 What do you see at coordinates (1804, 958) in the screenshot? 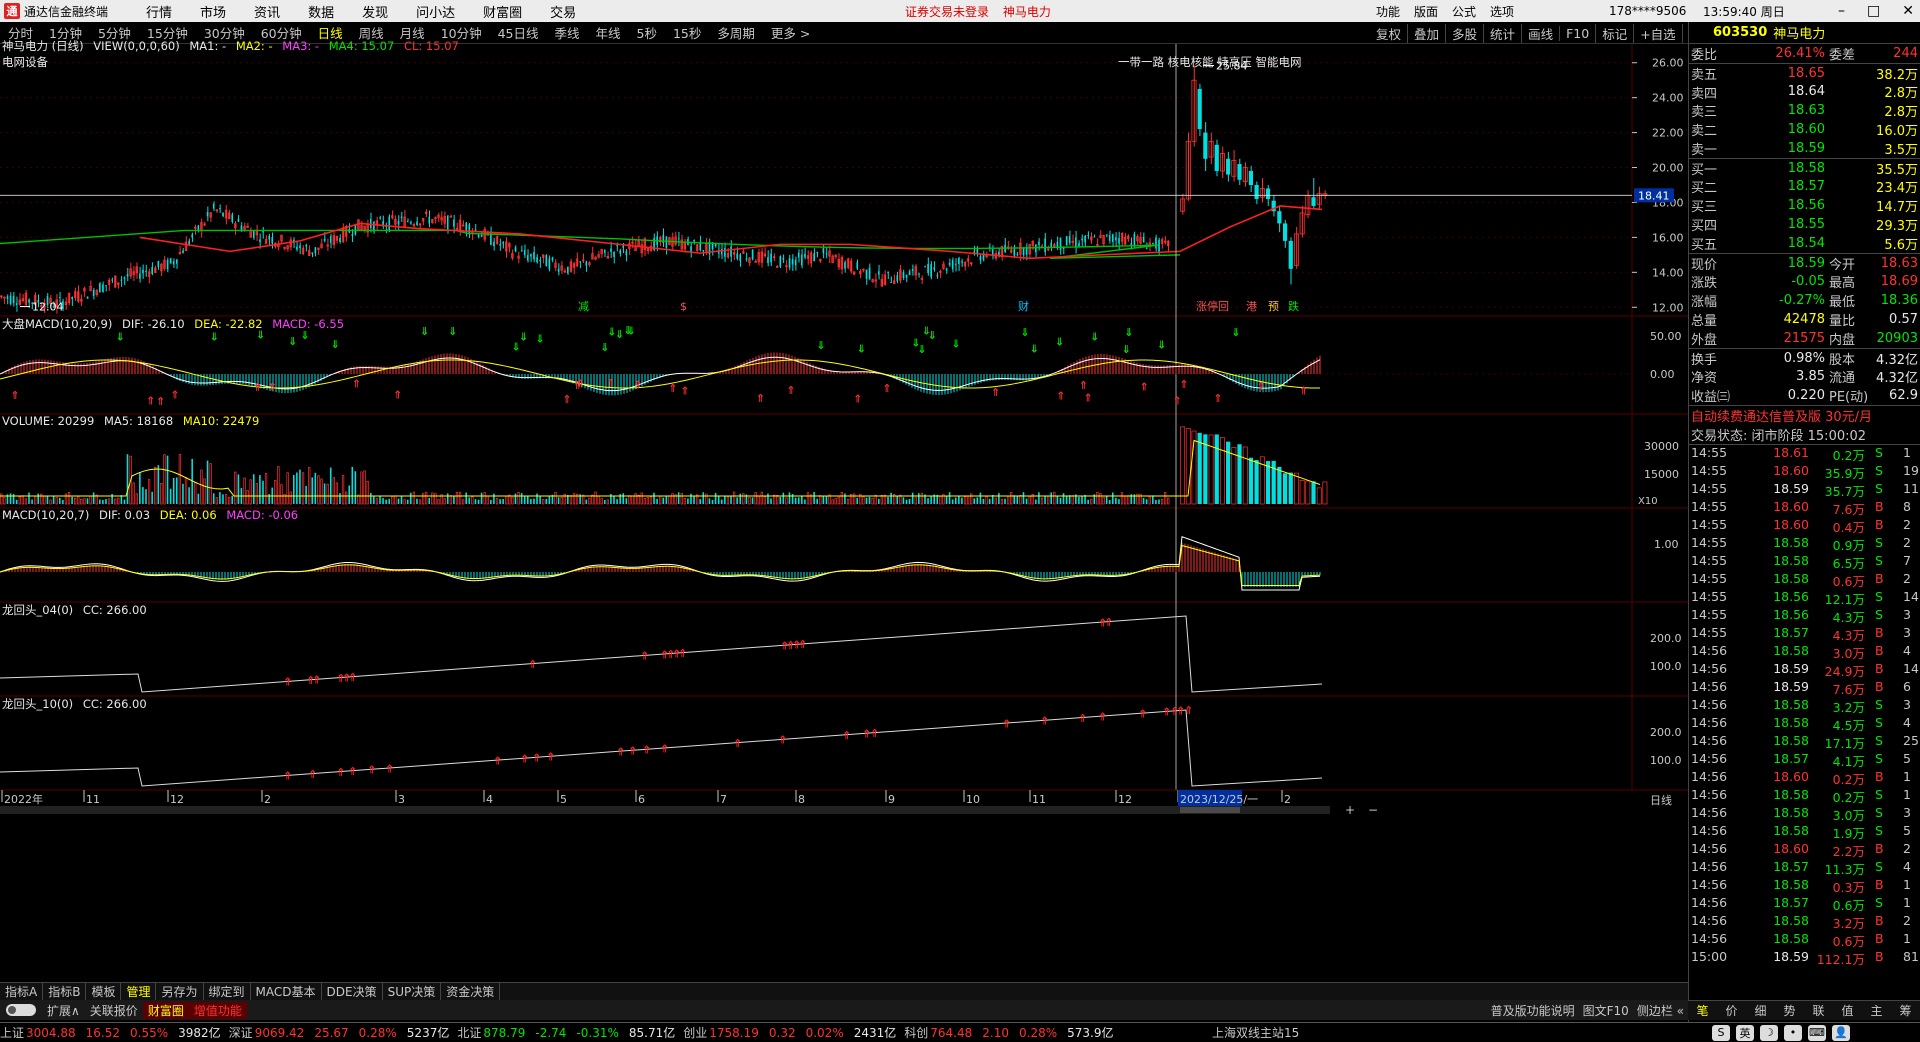
I see `tick-row: 15:00 18.59 112.1万 B 81` at bounding box center [1804, 958].